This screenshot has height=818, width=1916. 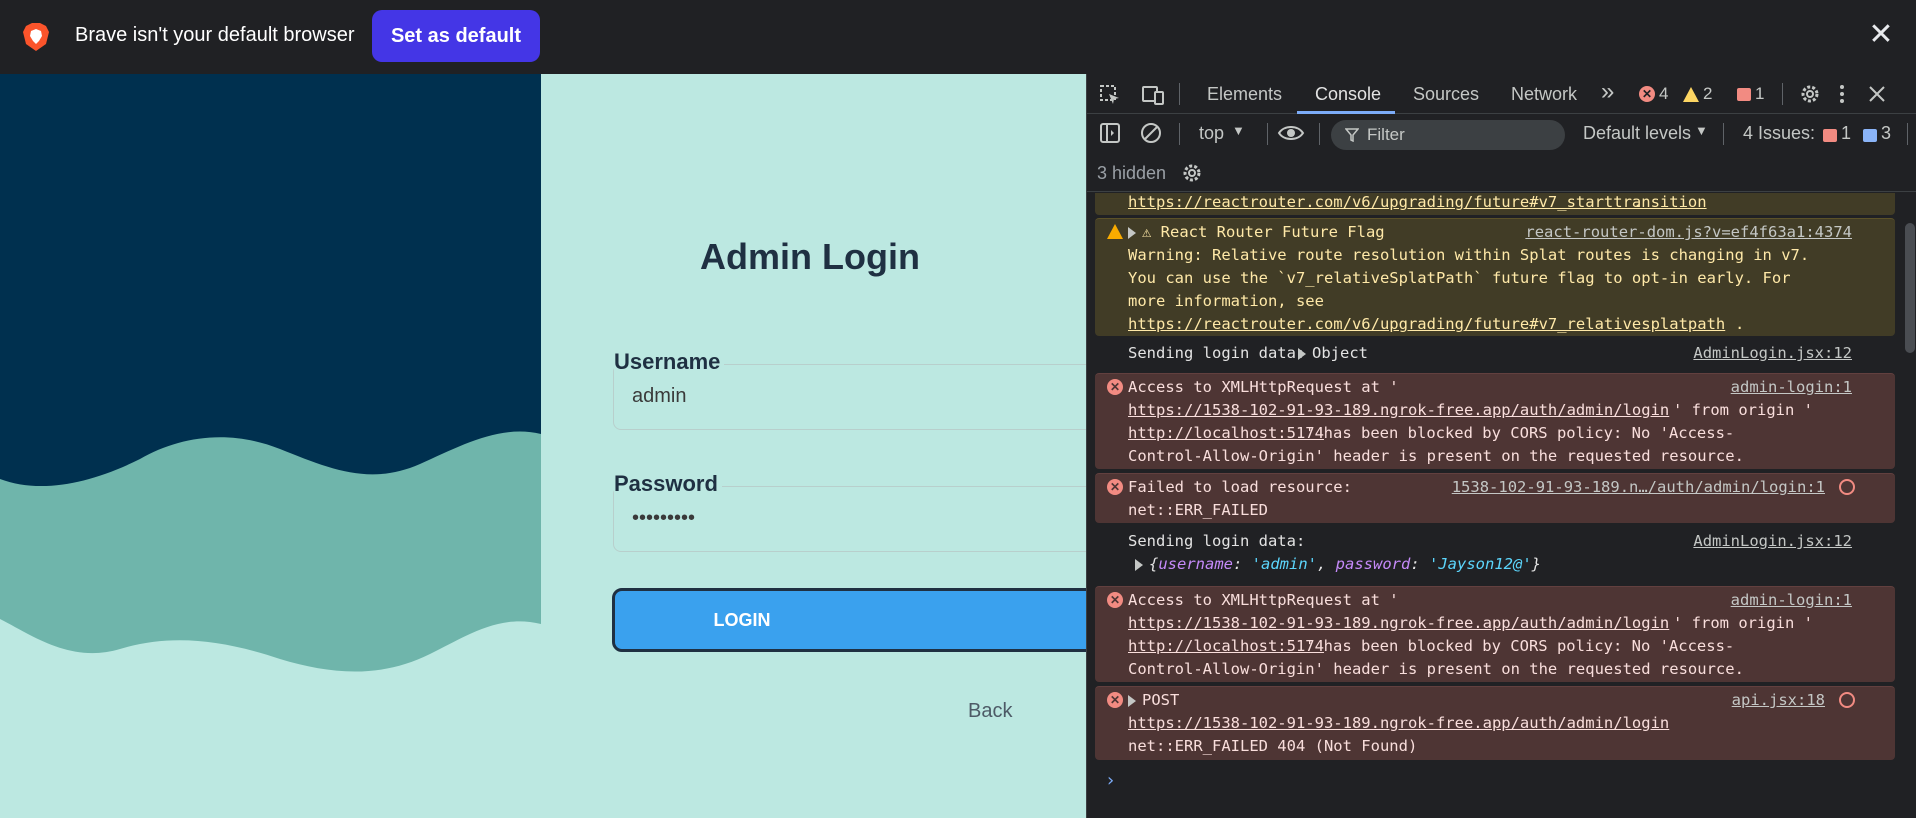 I want to click on console-settings-icon, so click(x=1192, y=173).